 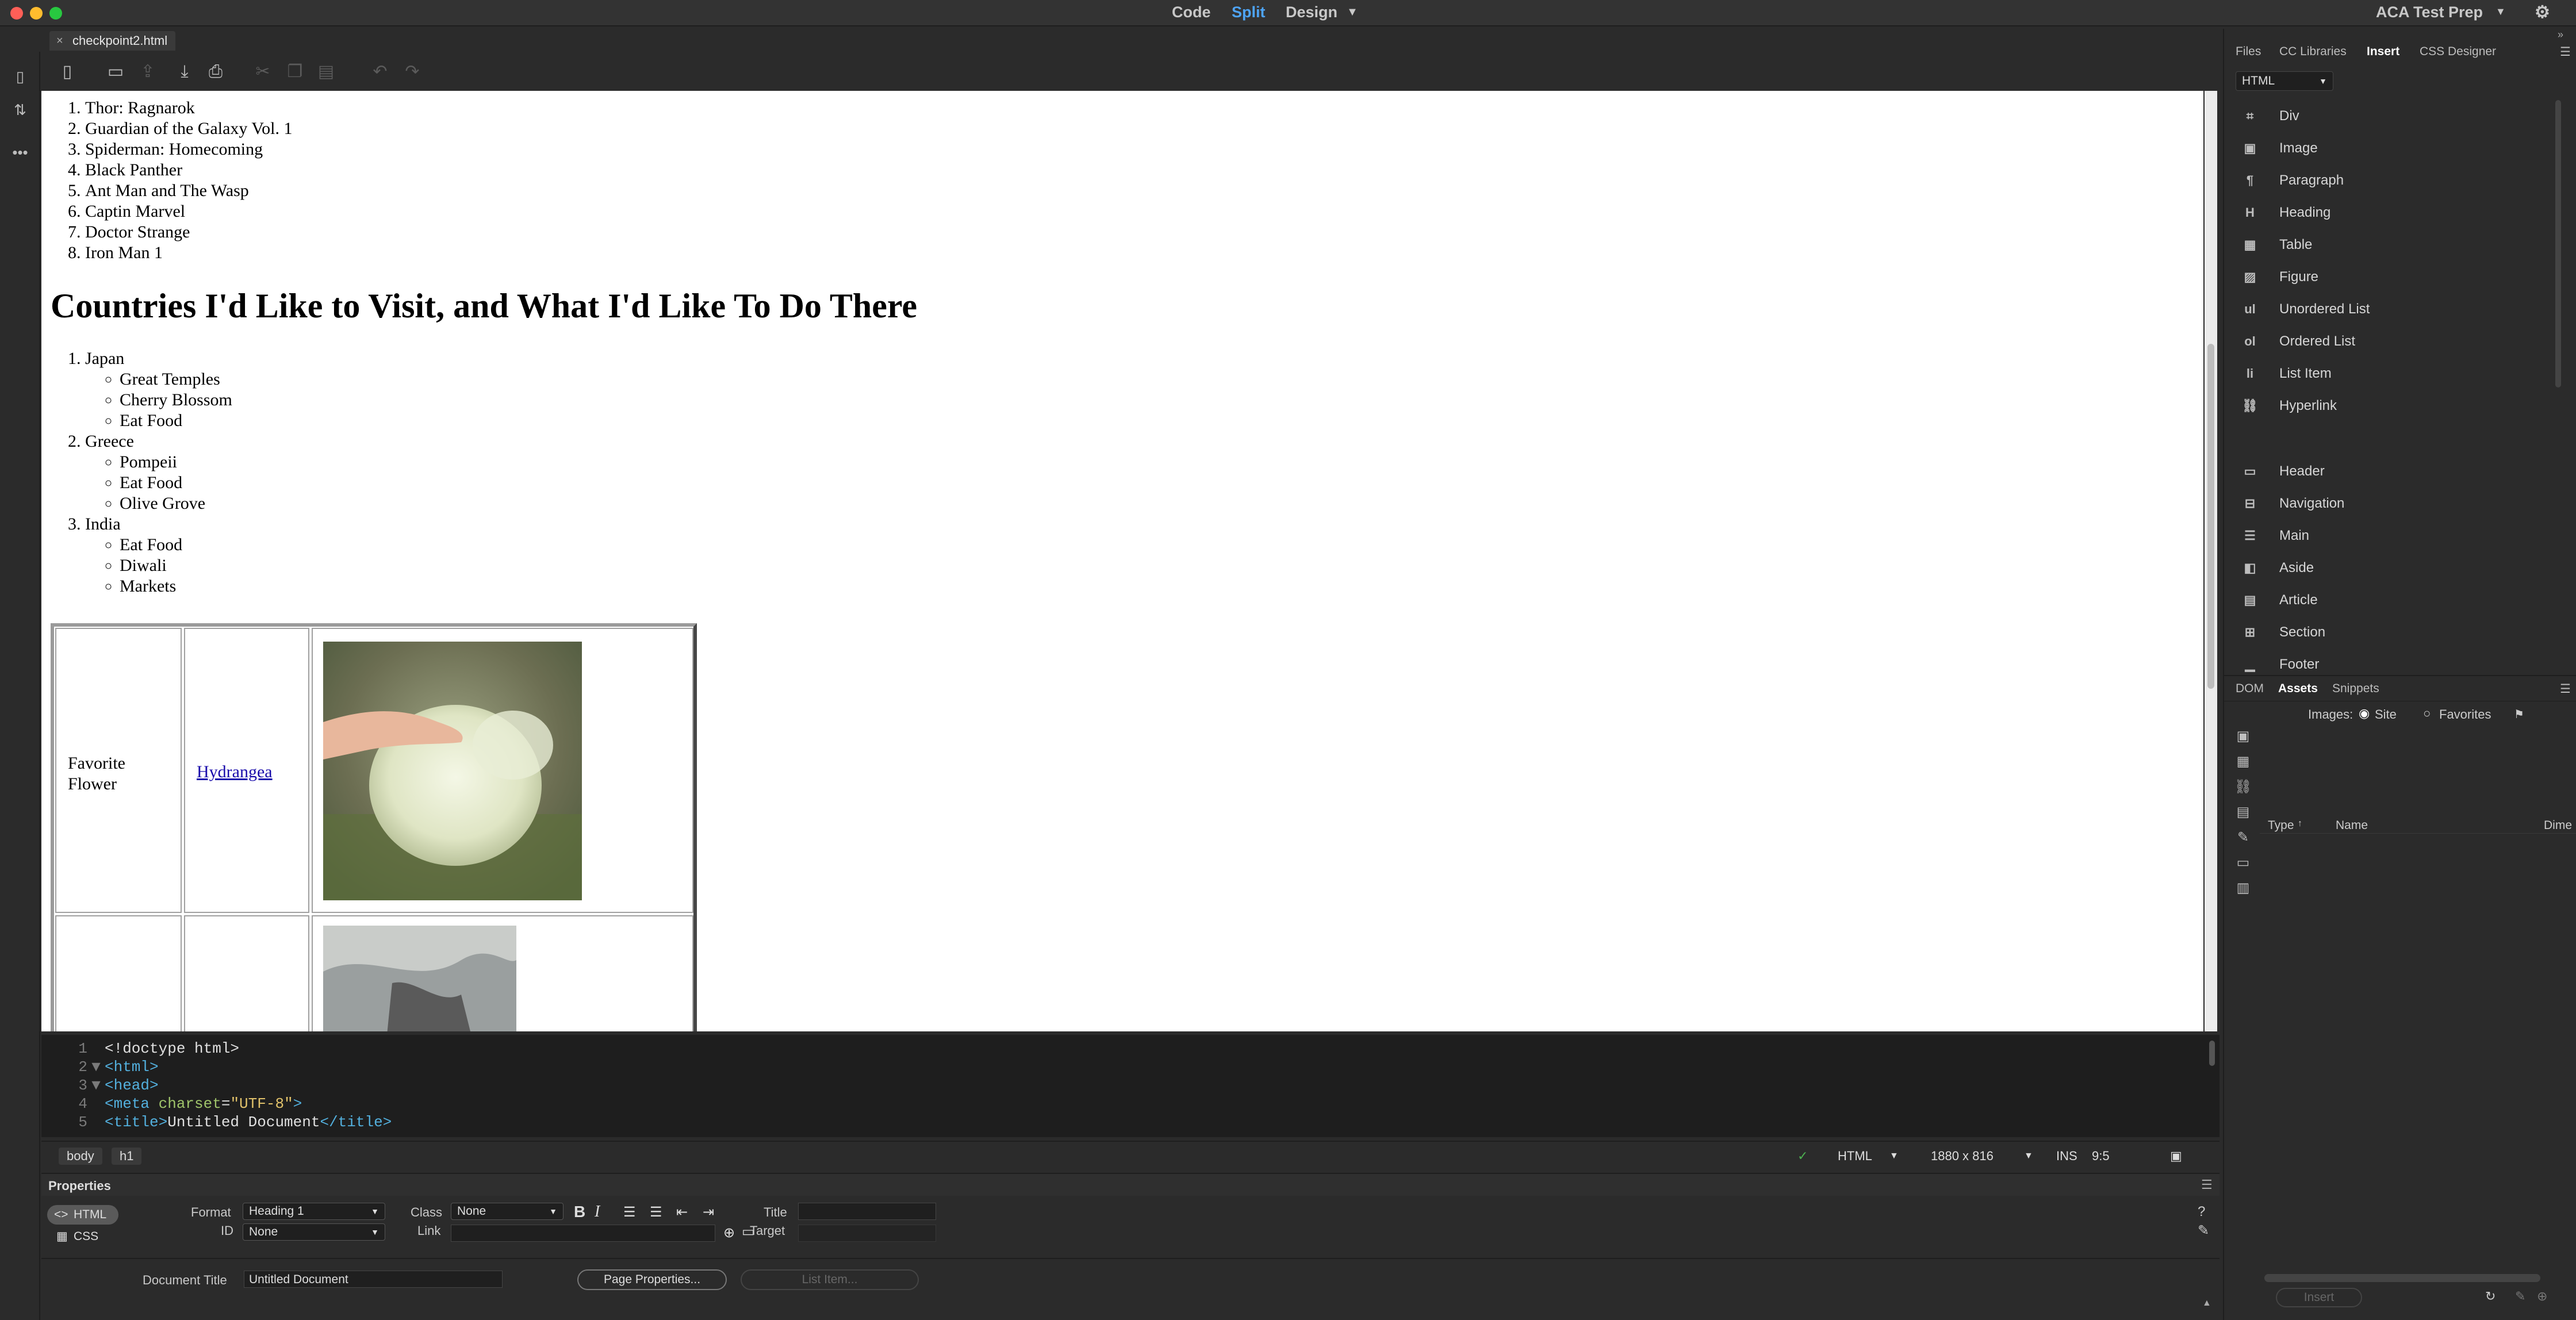 I want to click on content-table: Favorite Flower Hydrangea, so click(x=374, y=827).